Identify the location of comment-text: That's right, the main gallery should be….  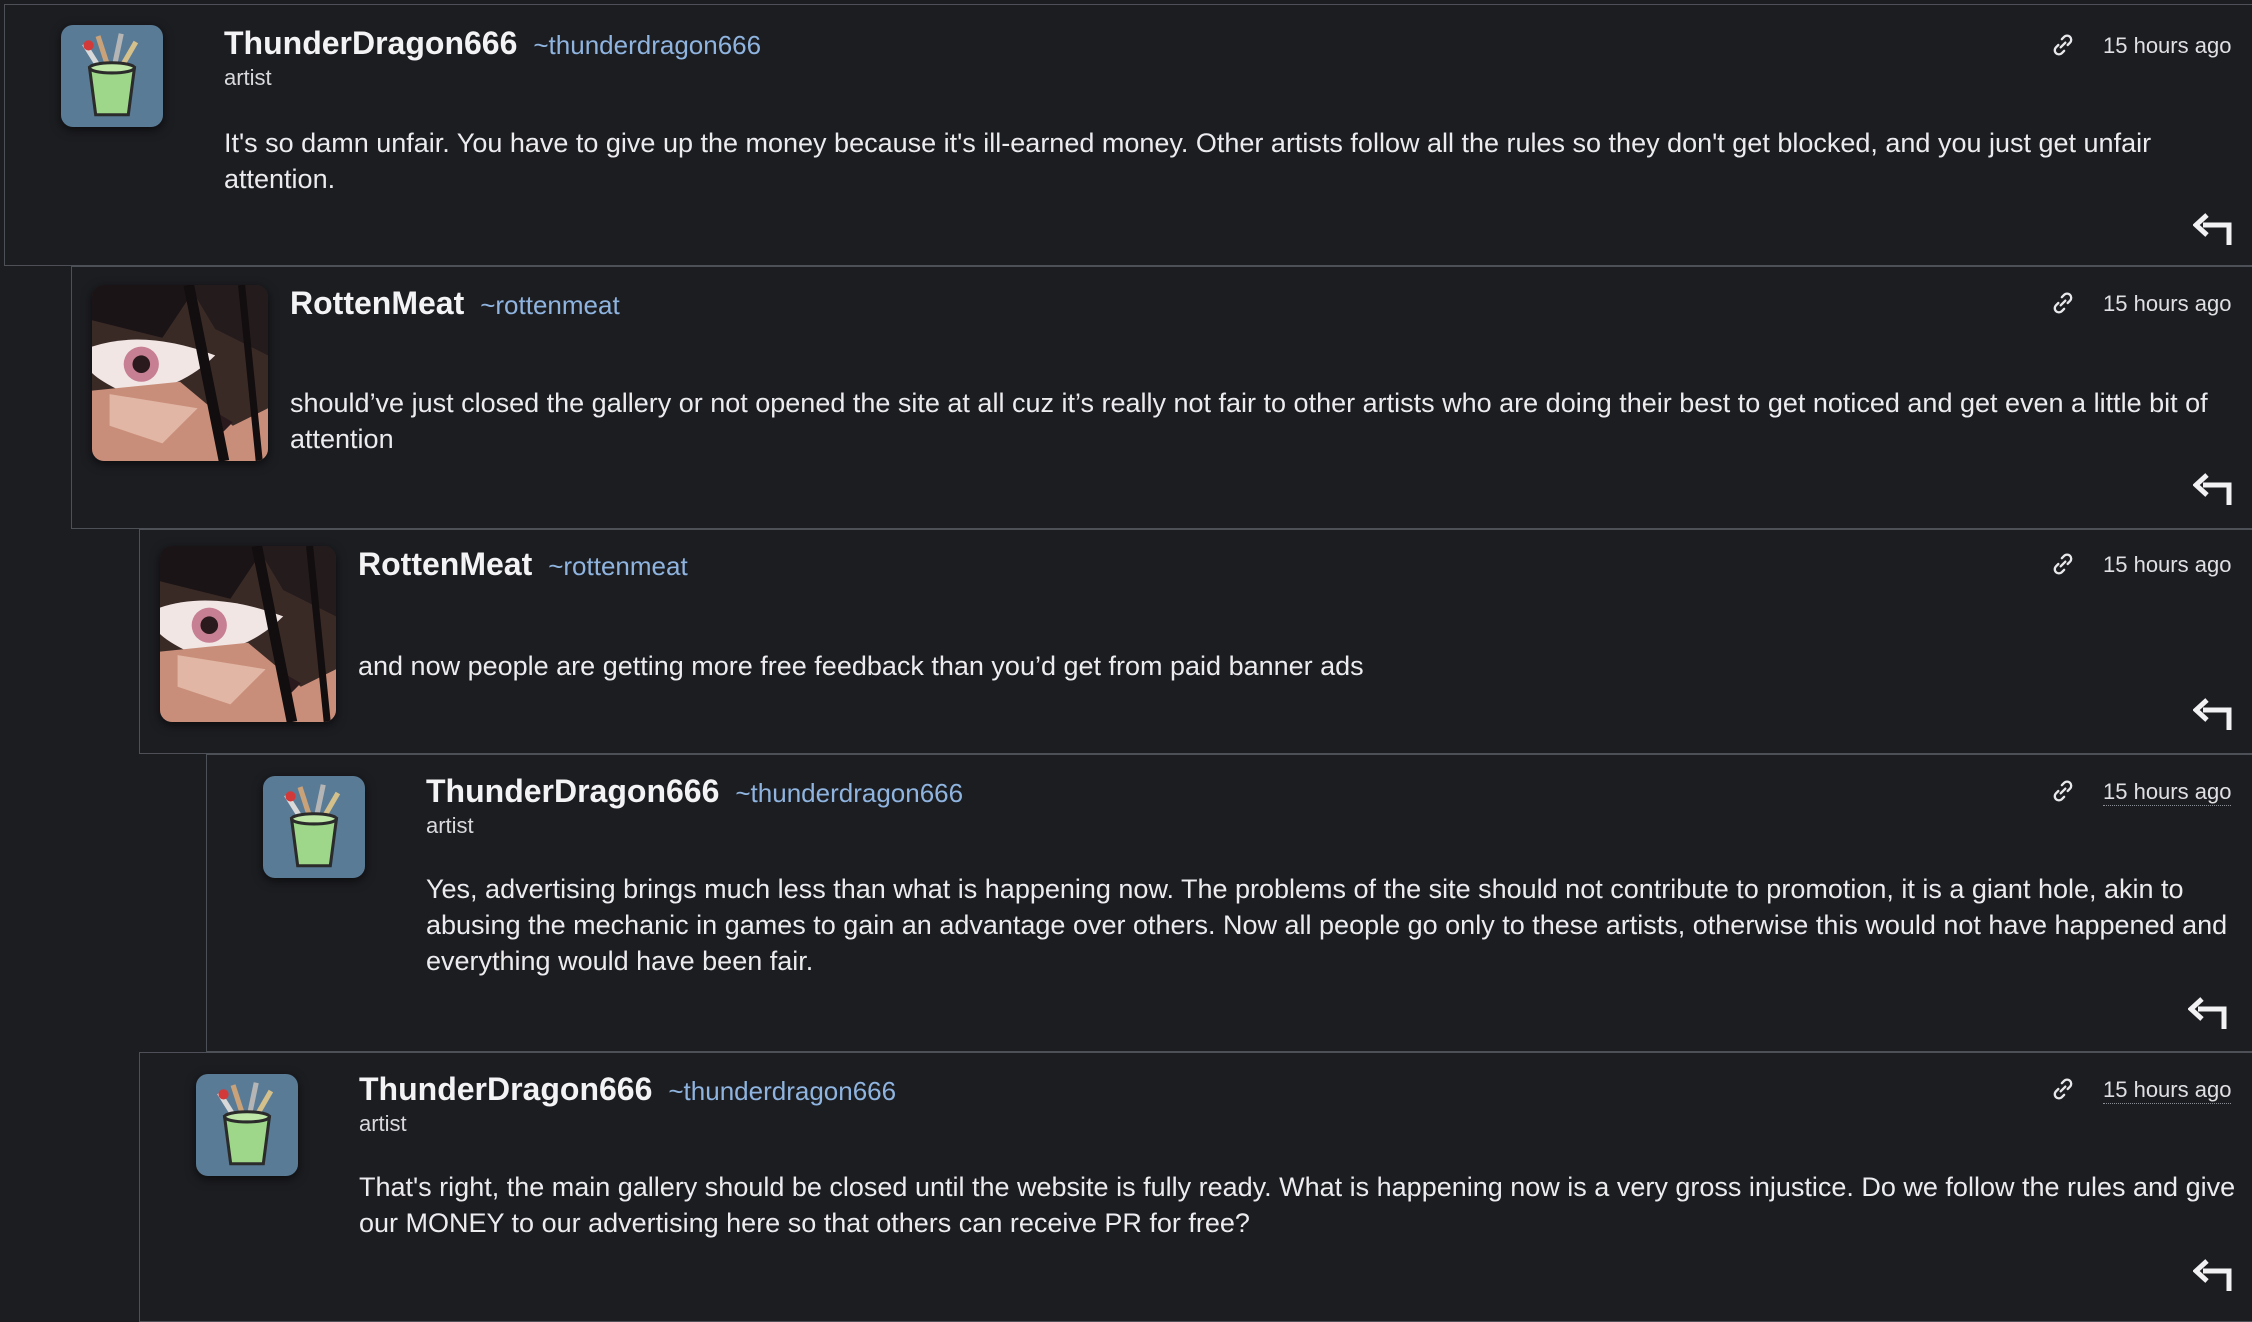
(1297, 1205).